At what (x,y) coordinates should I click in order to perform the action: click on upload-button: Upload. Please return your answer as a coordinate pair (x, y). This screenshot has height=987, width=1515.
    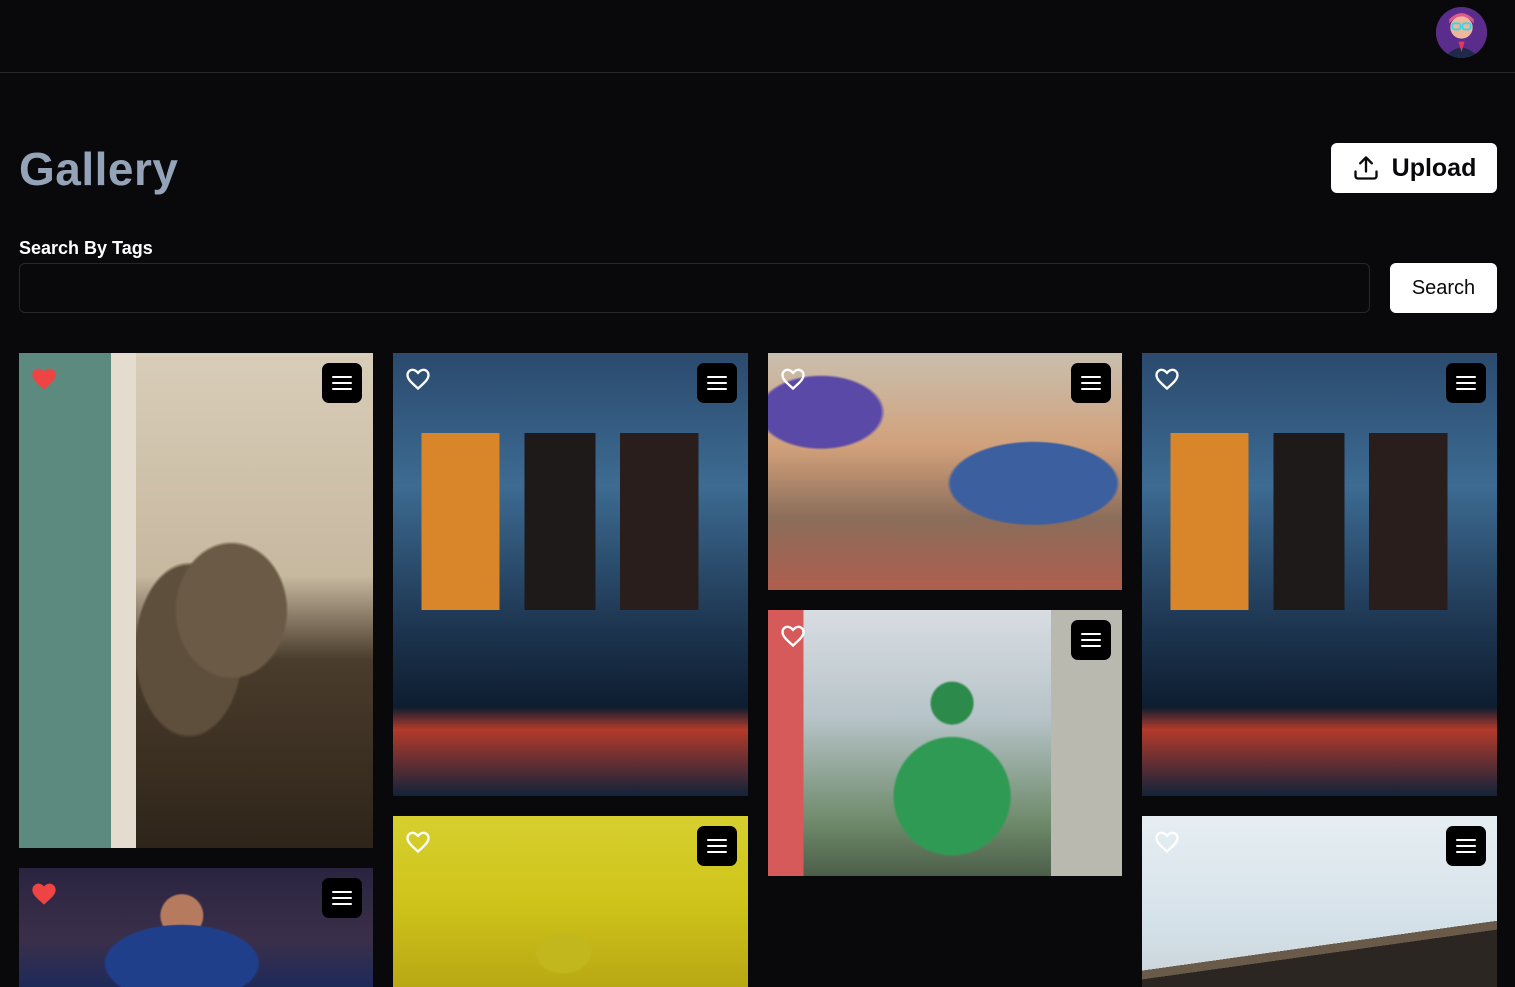
    Looking at the image, I should click on (1414, 168).